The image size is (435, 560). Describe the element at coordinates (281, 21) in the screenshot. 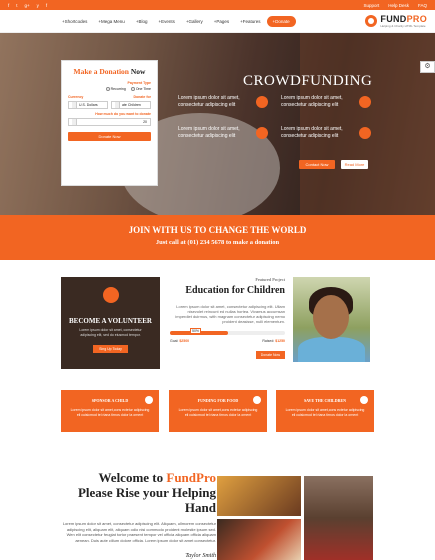

I see `nav-donate-button: +Donate` at that location.